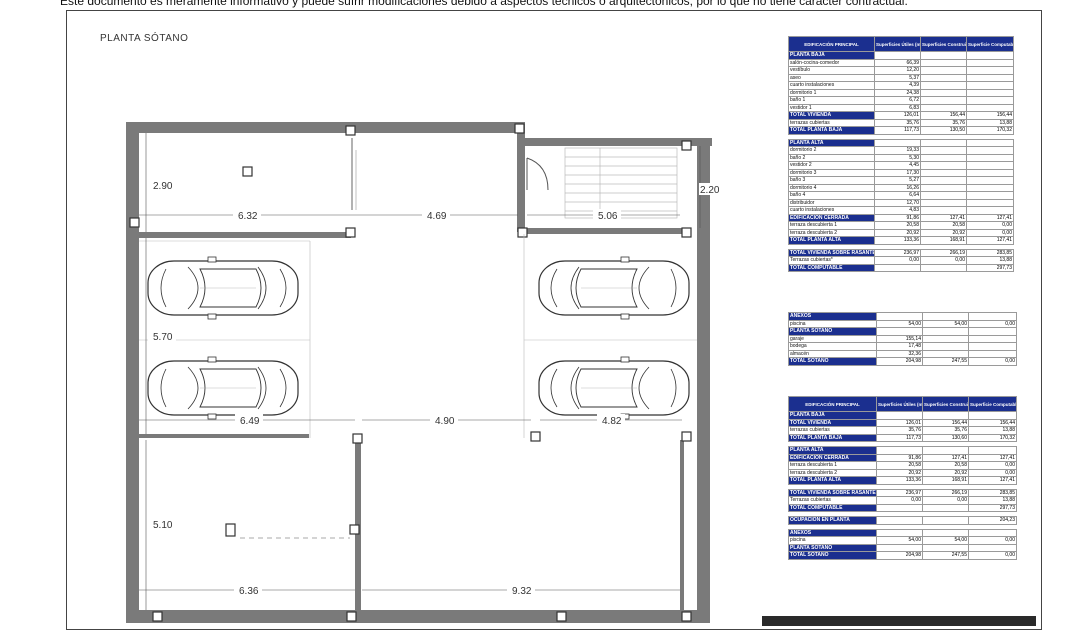  Describe the element at coordinates (832, 520) in the screenshot. I see `table-cell: OCUPACIÓN EN PLANTA` at that location.